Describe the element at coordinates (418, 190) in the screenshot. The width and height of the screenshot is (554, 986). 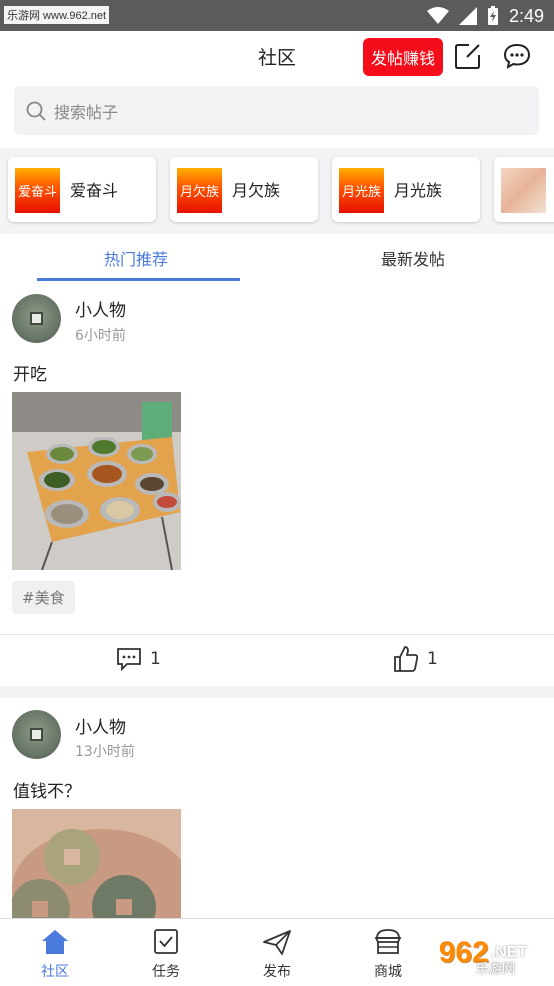
I see `group-label: 月光族` at that location.